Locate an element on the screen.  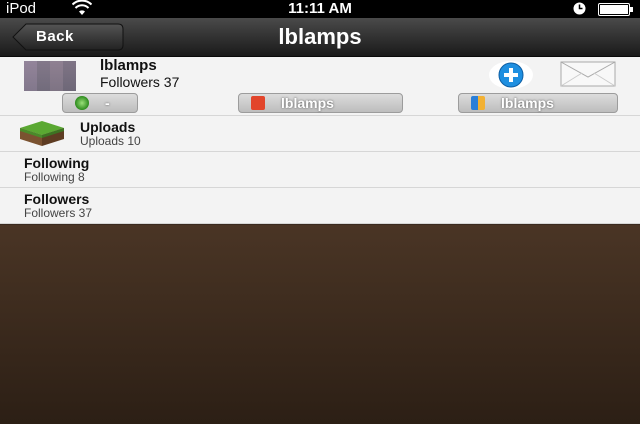
list-item-title: Followers is located at coordinates (57, 199).